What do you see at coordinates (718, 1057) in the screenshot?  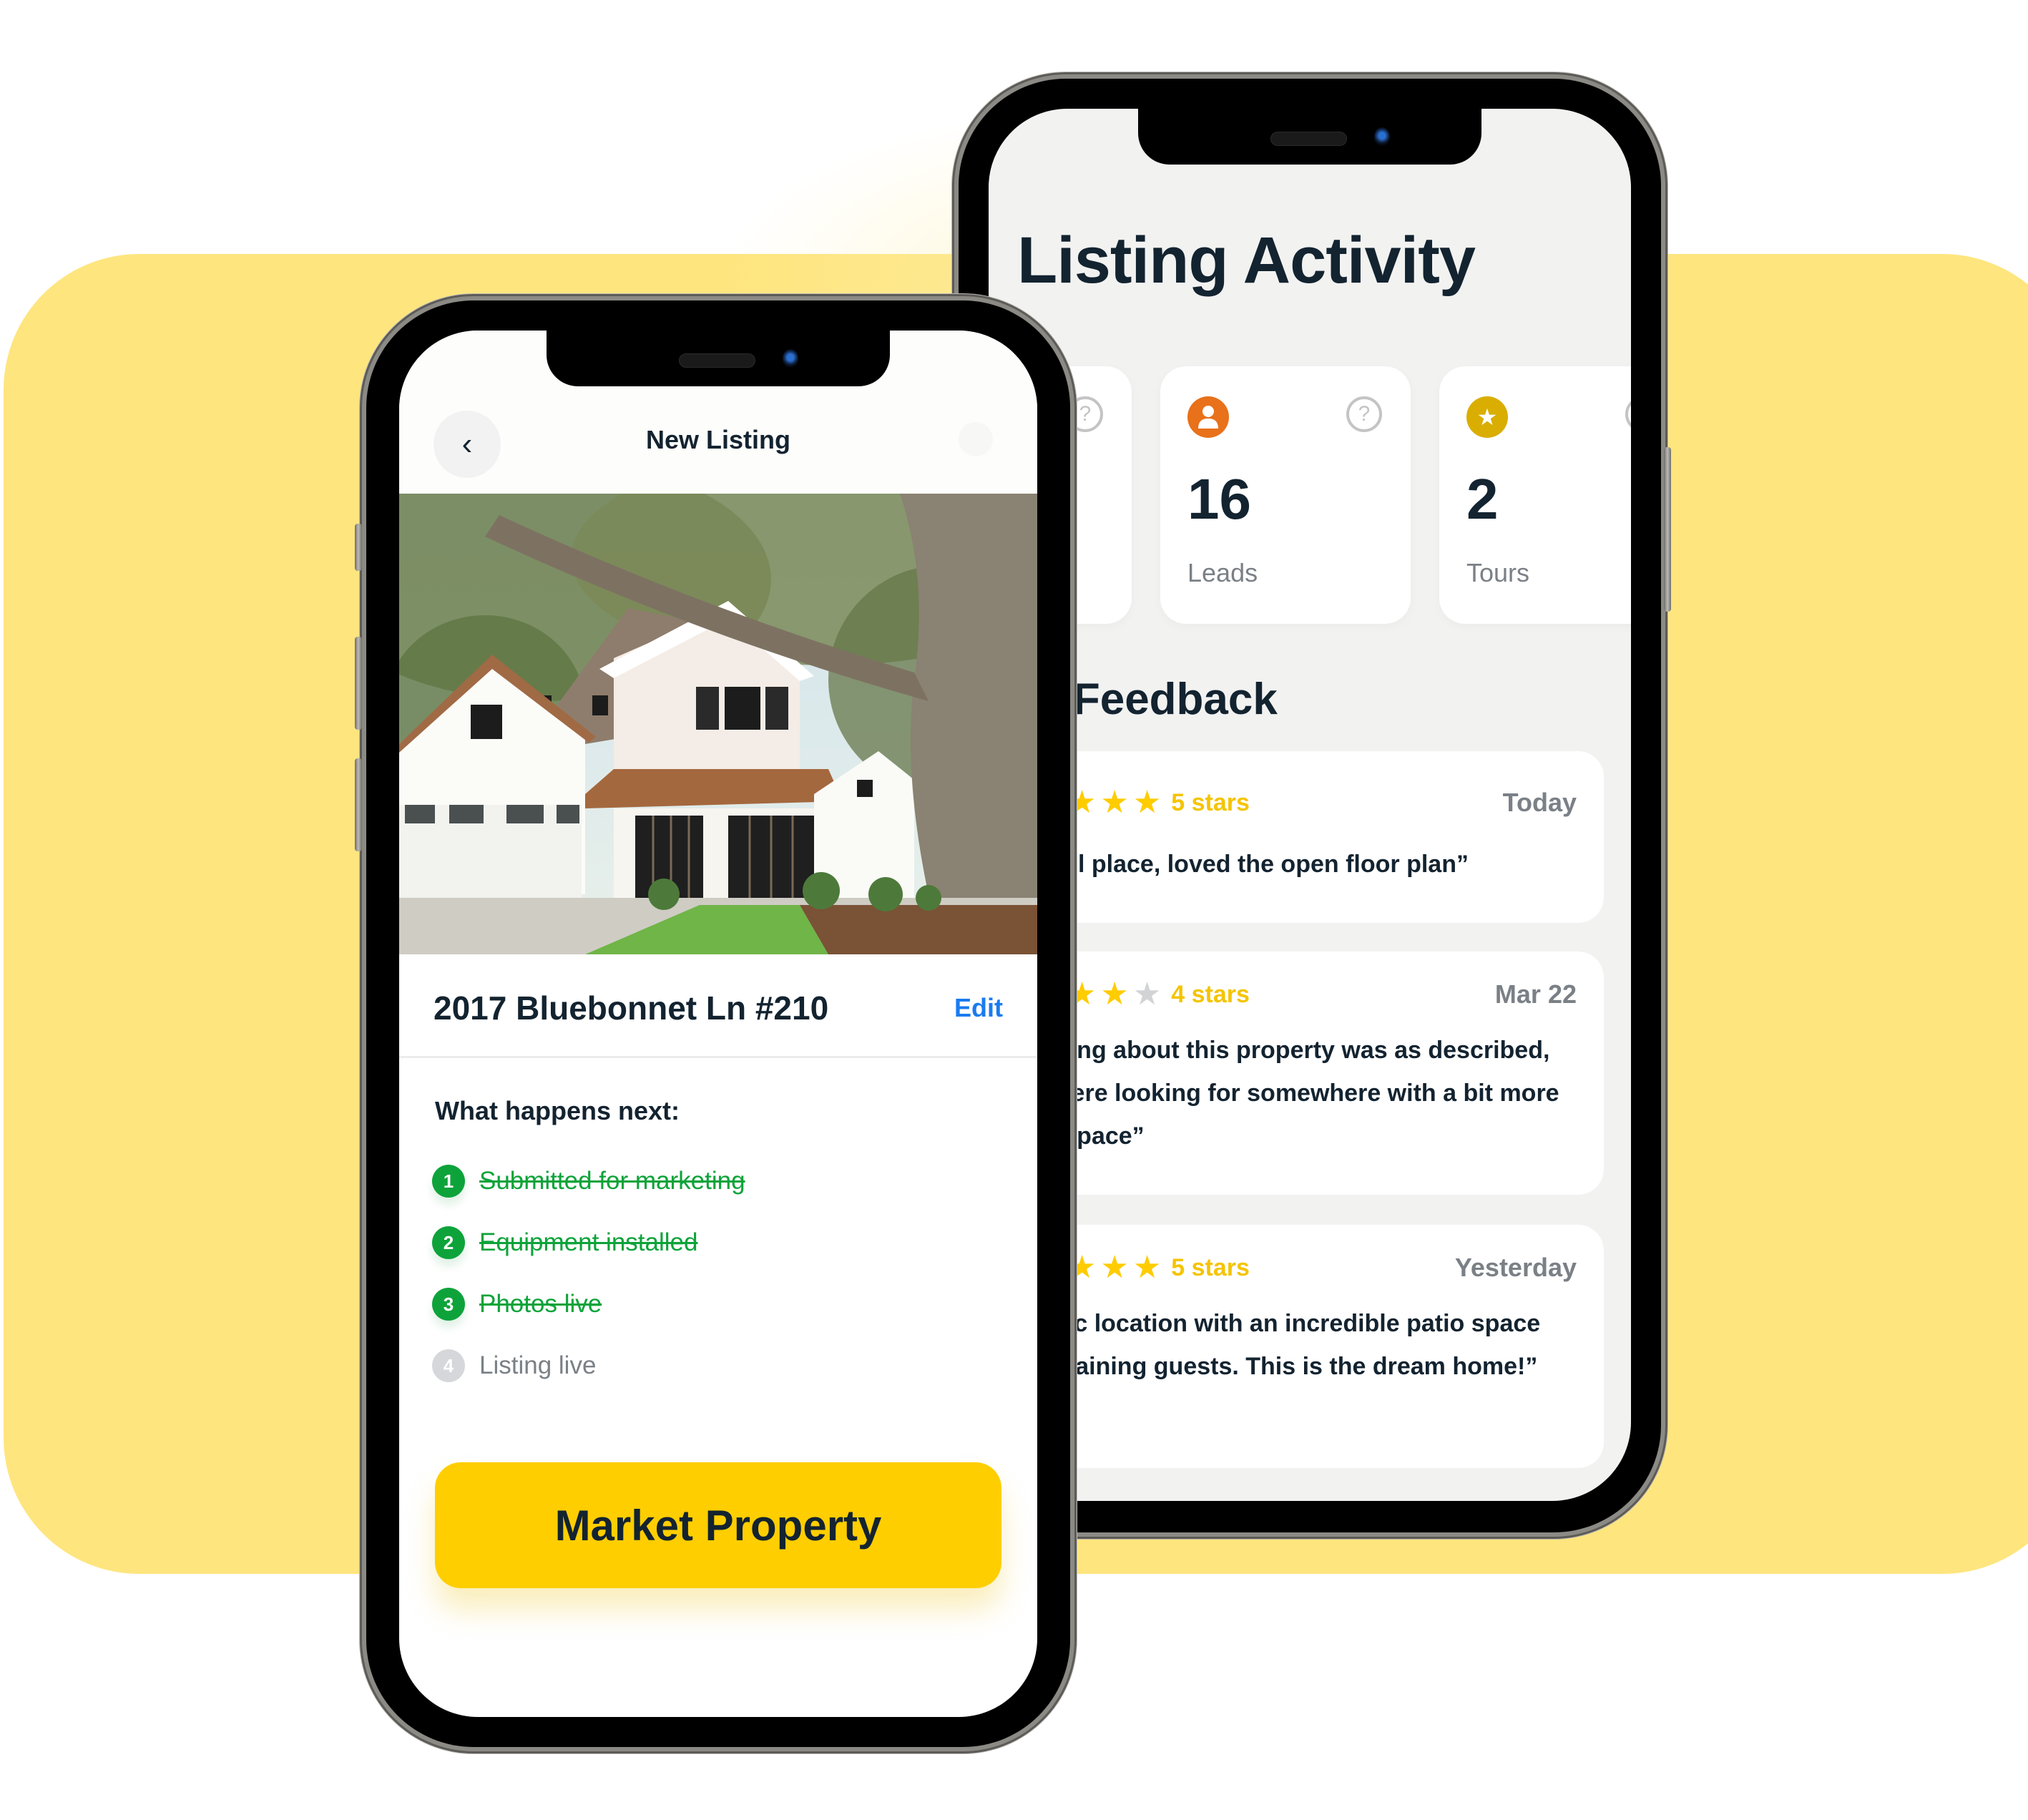 I see `divider` at bounding box center [718, 1057].